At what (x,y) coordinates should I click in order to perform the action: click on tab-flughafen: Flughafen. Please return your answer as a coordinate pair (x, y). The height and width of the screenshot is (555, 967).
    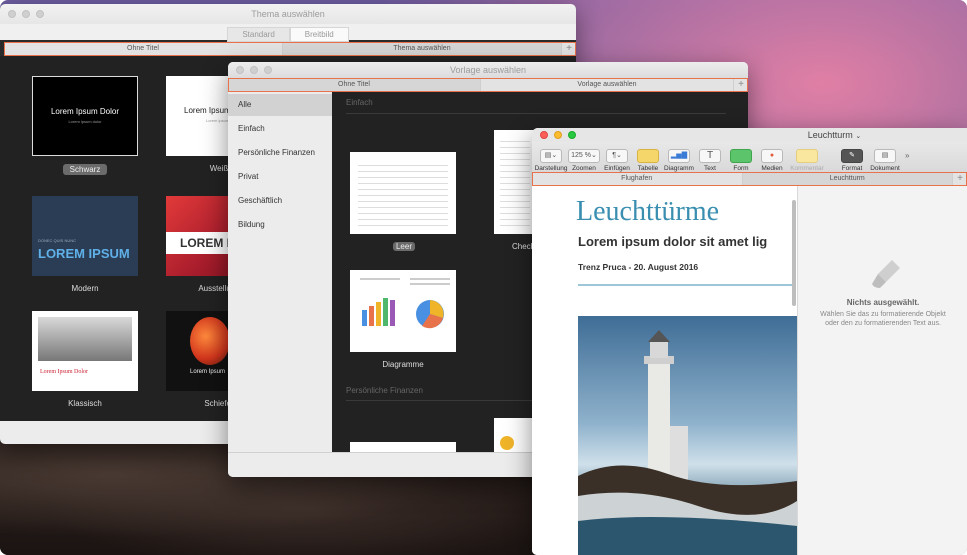
    Looking at the image, I should click on (637, 179).